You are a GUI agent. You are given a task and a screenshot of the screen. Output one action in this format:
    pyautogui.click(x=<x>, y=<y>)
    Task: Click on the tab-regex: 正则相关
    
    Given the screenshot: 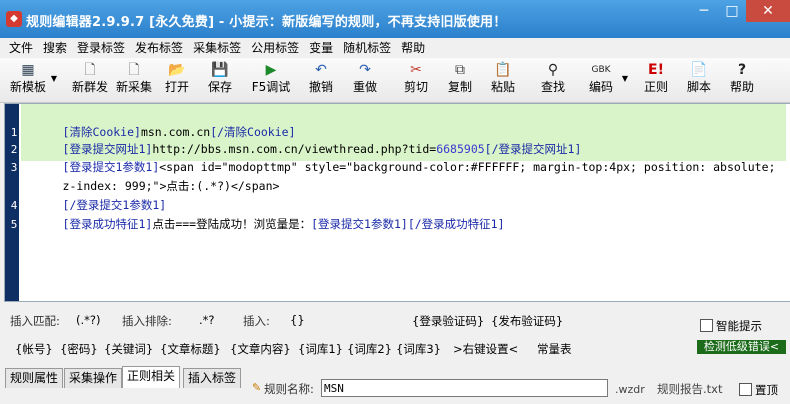 What is the action you would take?
    pyautogui.click(x=151, y=377)
    